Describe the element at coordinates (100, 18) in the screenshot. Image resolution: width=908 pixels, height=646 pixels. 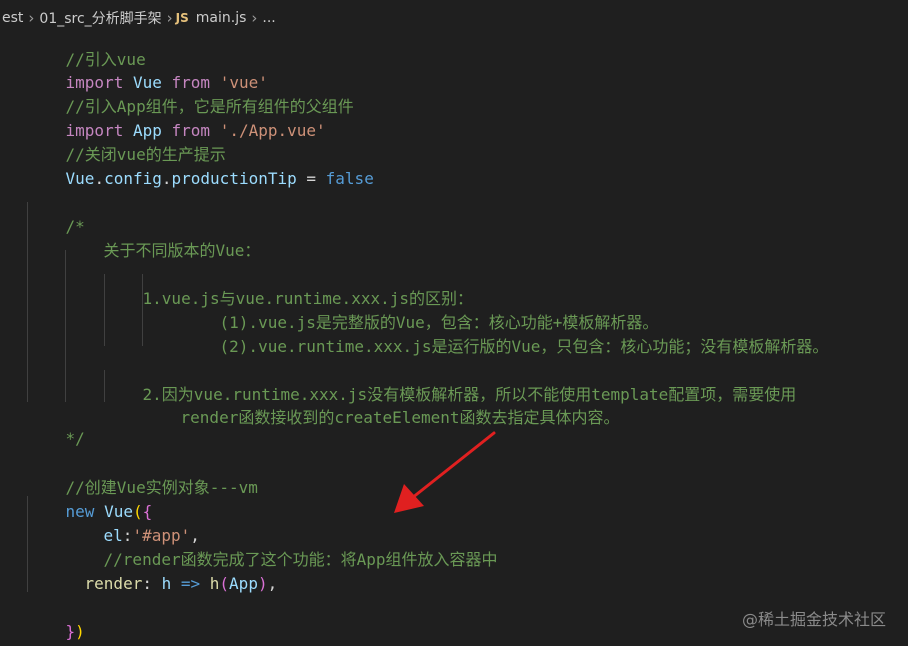
I see `breadcrumb-folder-src: 01_src_分析脚手架` at that location.